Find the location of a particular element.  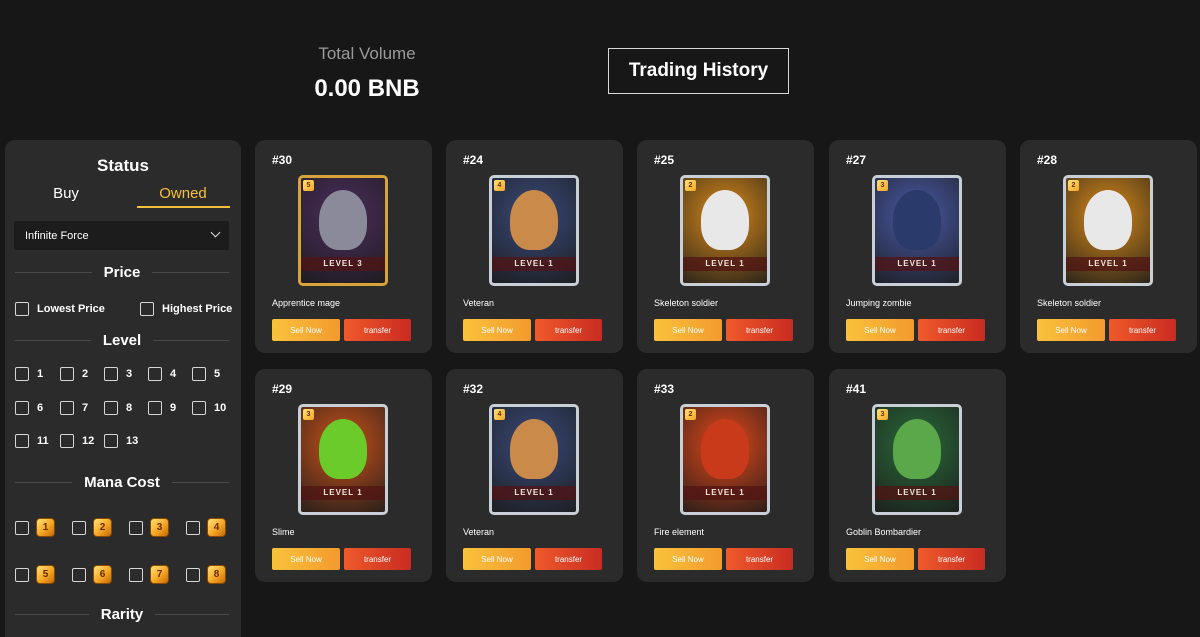

tab-buy: Buy is located at coordinates (66, 193).